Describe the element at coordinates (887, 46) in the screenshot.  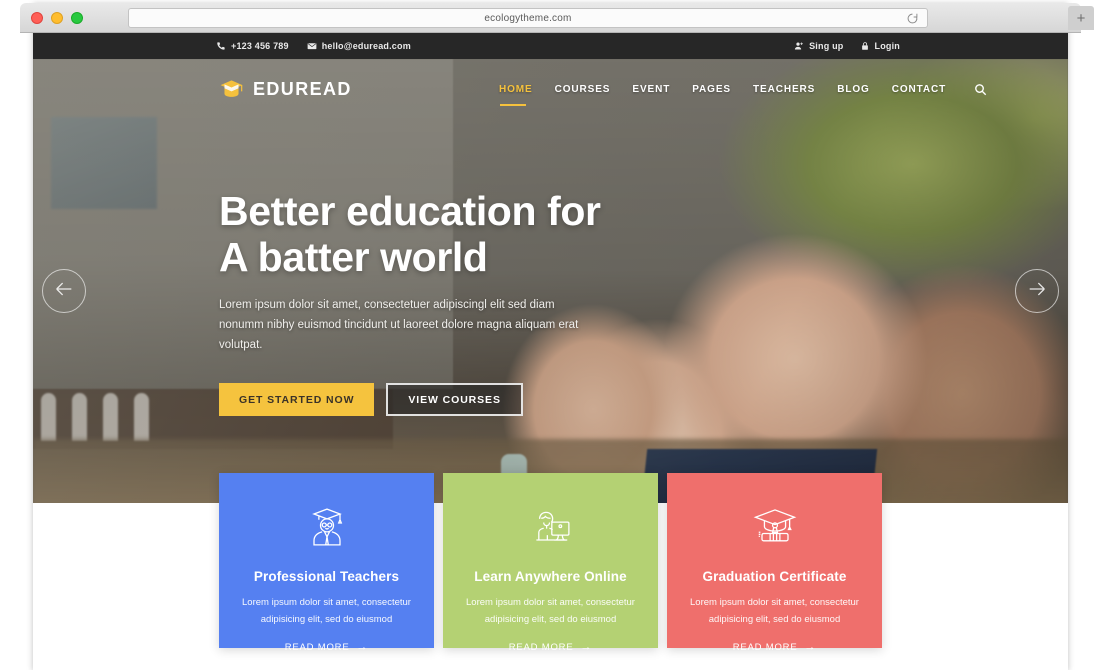
I see `login-label: Login` at that location.